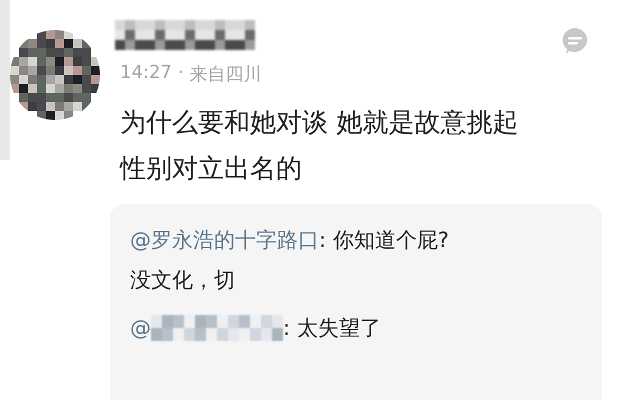 Image resolution: width=622 pixels, height=400 pixels. What do you see at coordinates (224, 240) in the screenshot?
I see `reply-author: @罗永浩的十字路口` at bounding box center [224, 240].